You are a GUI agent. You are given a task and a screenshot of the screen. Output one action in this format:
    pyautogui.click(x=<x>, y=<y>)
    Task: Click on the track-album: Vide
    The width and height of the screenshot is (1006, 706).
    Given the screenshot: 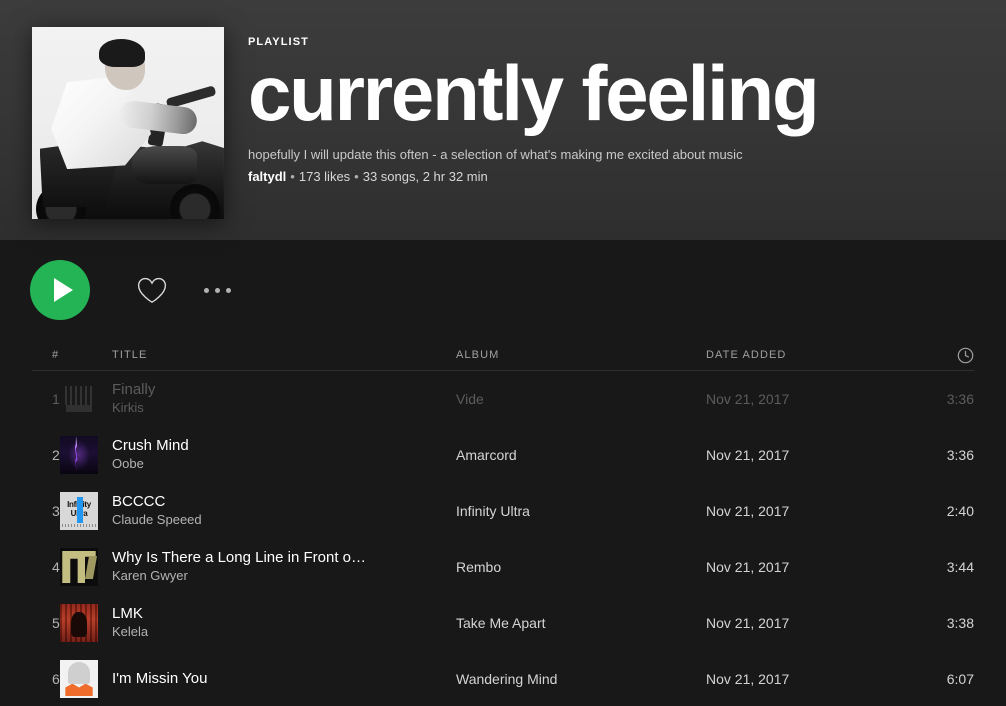 What is the action you would take?
    pyautogui.click(x=581, y=399)
    